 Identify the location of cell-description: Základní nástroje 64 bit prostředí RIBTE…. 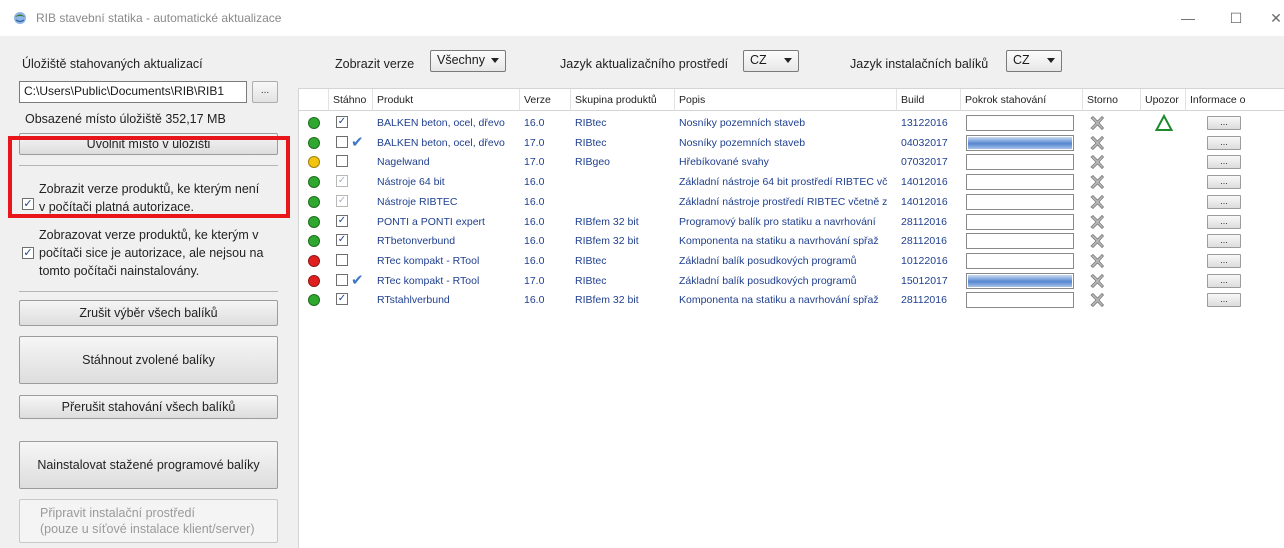
(783, 182).